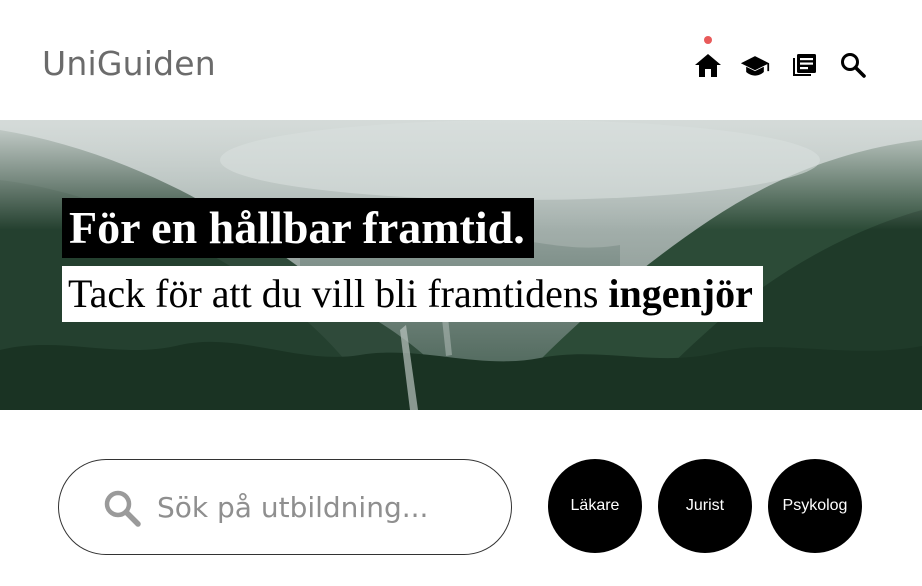  I want to click on graduation-cap-icon, so click(755, 65).